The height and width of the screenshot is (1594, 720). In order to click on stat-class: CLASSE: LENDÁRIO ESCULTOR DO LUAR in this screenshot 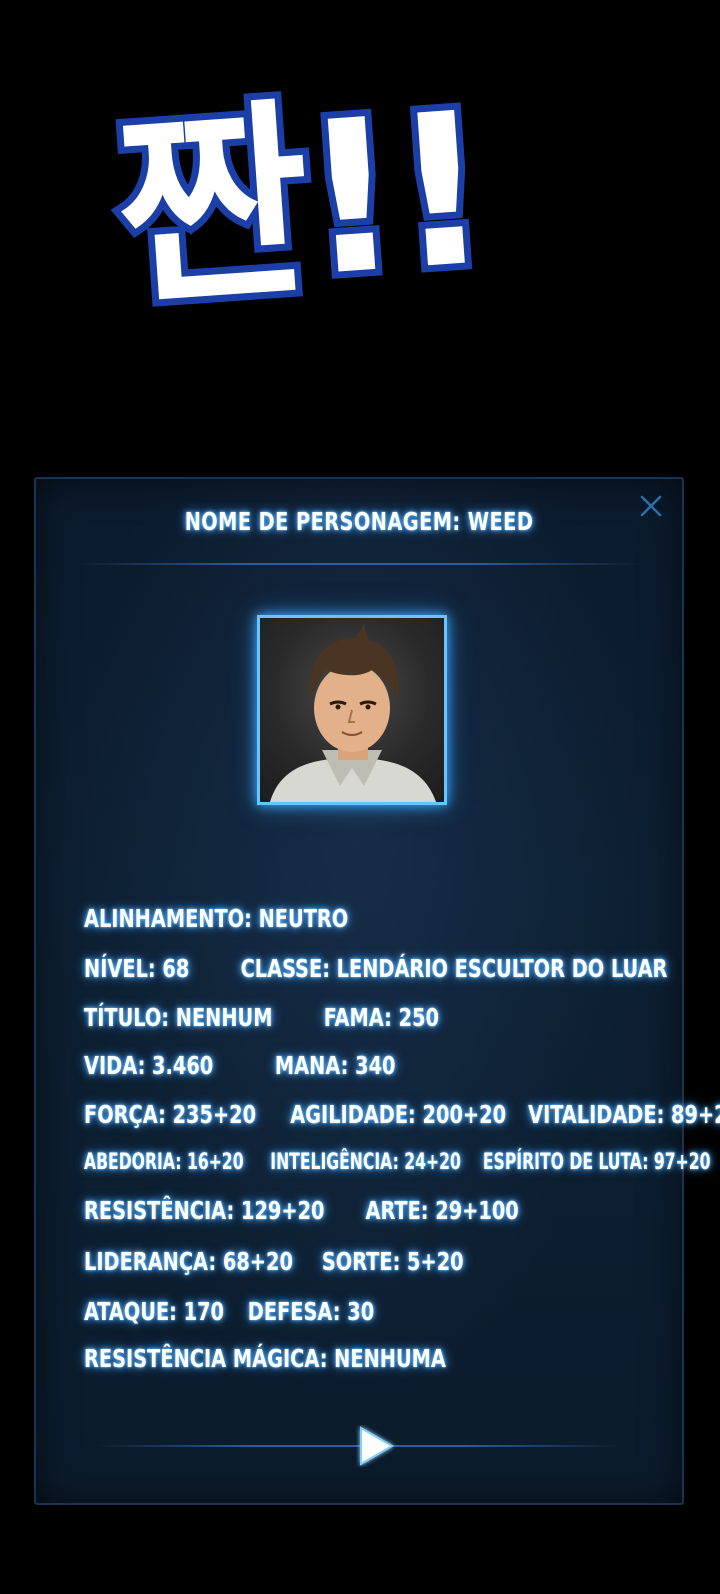, I will do `click(454, 968)`.